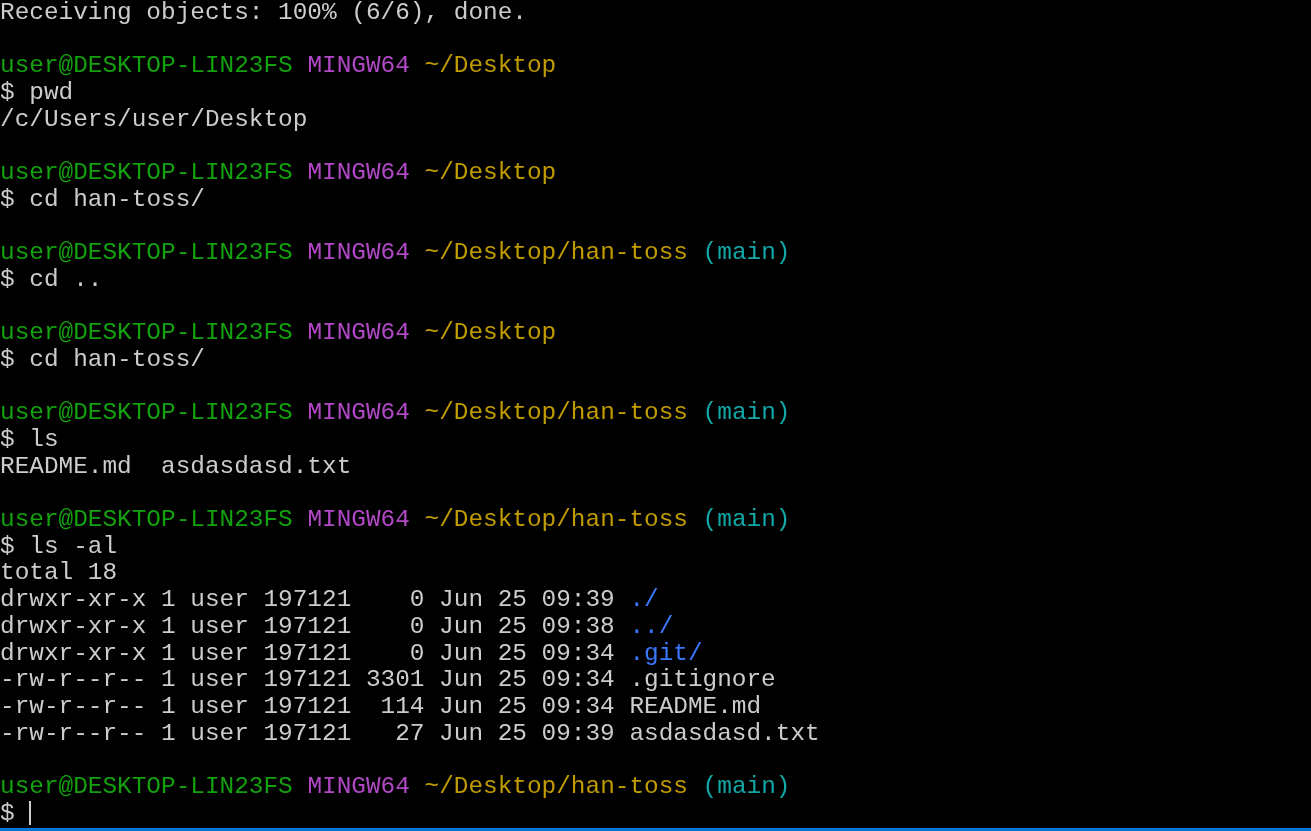 The image size is (1311, 831). I want to click on output-line: README.md asdasdasd.txt, so click(176, 466).